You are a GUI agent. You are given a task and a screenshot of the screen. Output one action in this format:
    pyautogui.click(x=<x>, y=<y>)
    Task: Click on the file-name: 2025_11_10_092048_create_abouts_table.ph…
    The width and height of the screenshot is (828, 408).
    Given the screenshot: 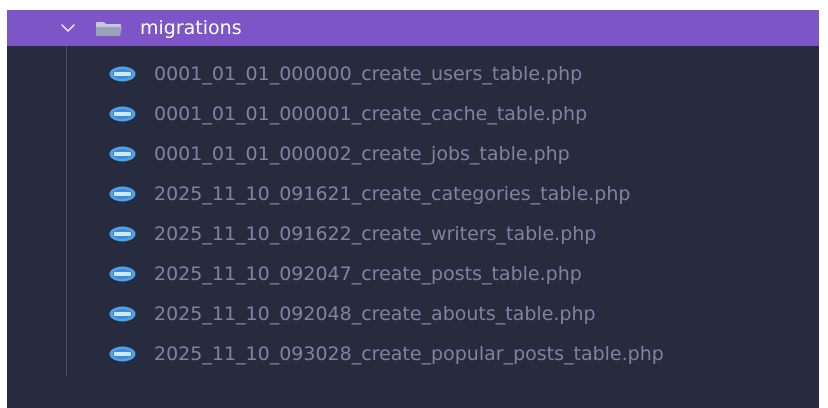 What is the action you would take?
    pyautogui.click(x=375, y=314)
    